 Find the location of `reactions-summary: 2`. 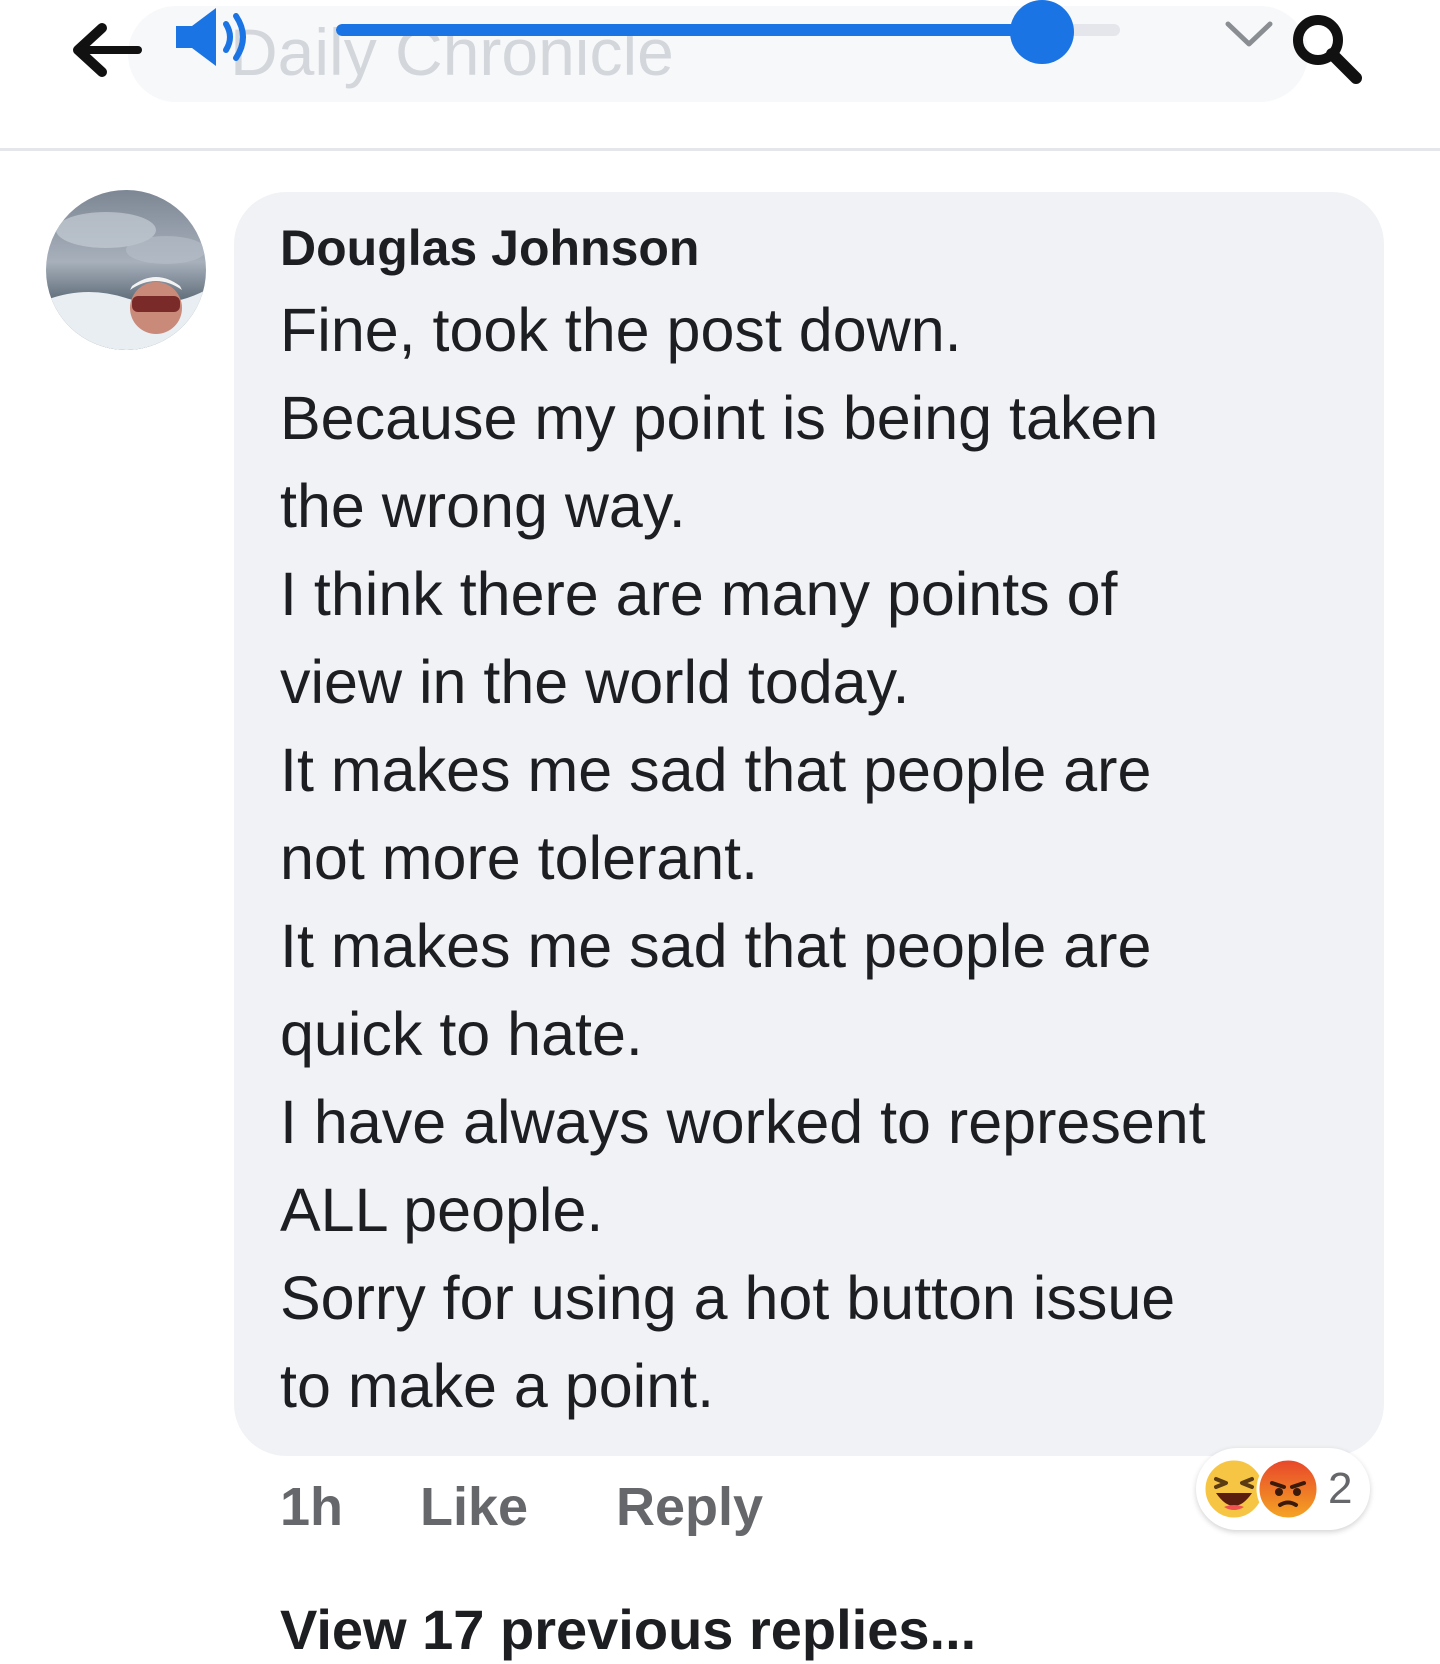

reactions-summary: 2 is located at coordinates (1283, 1489).